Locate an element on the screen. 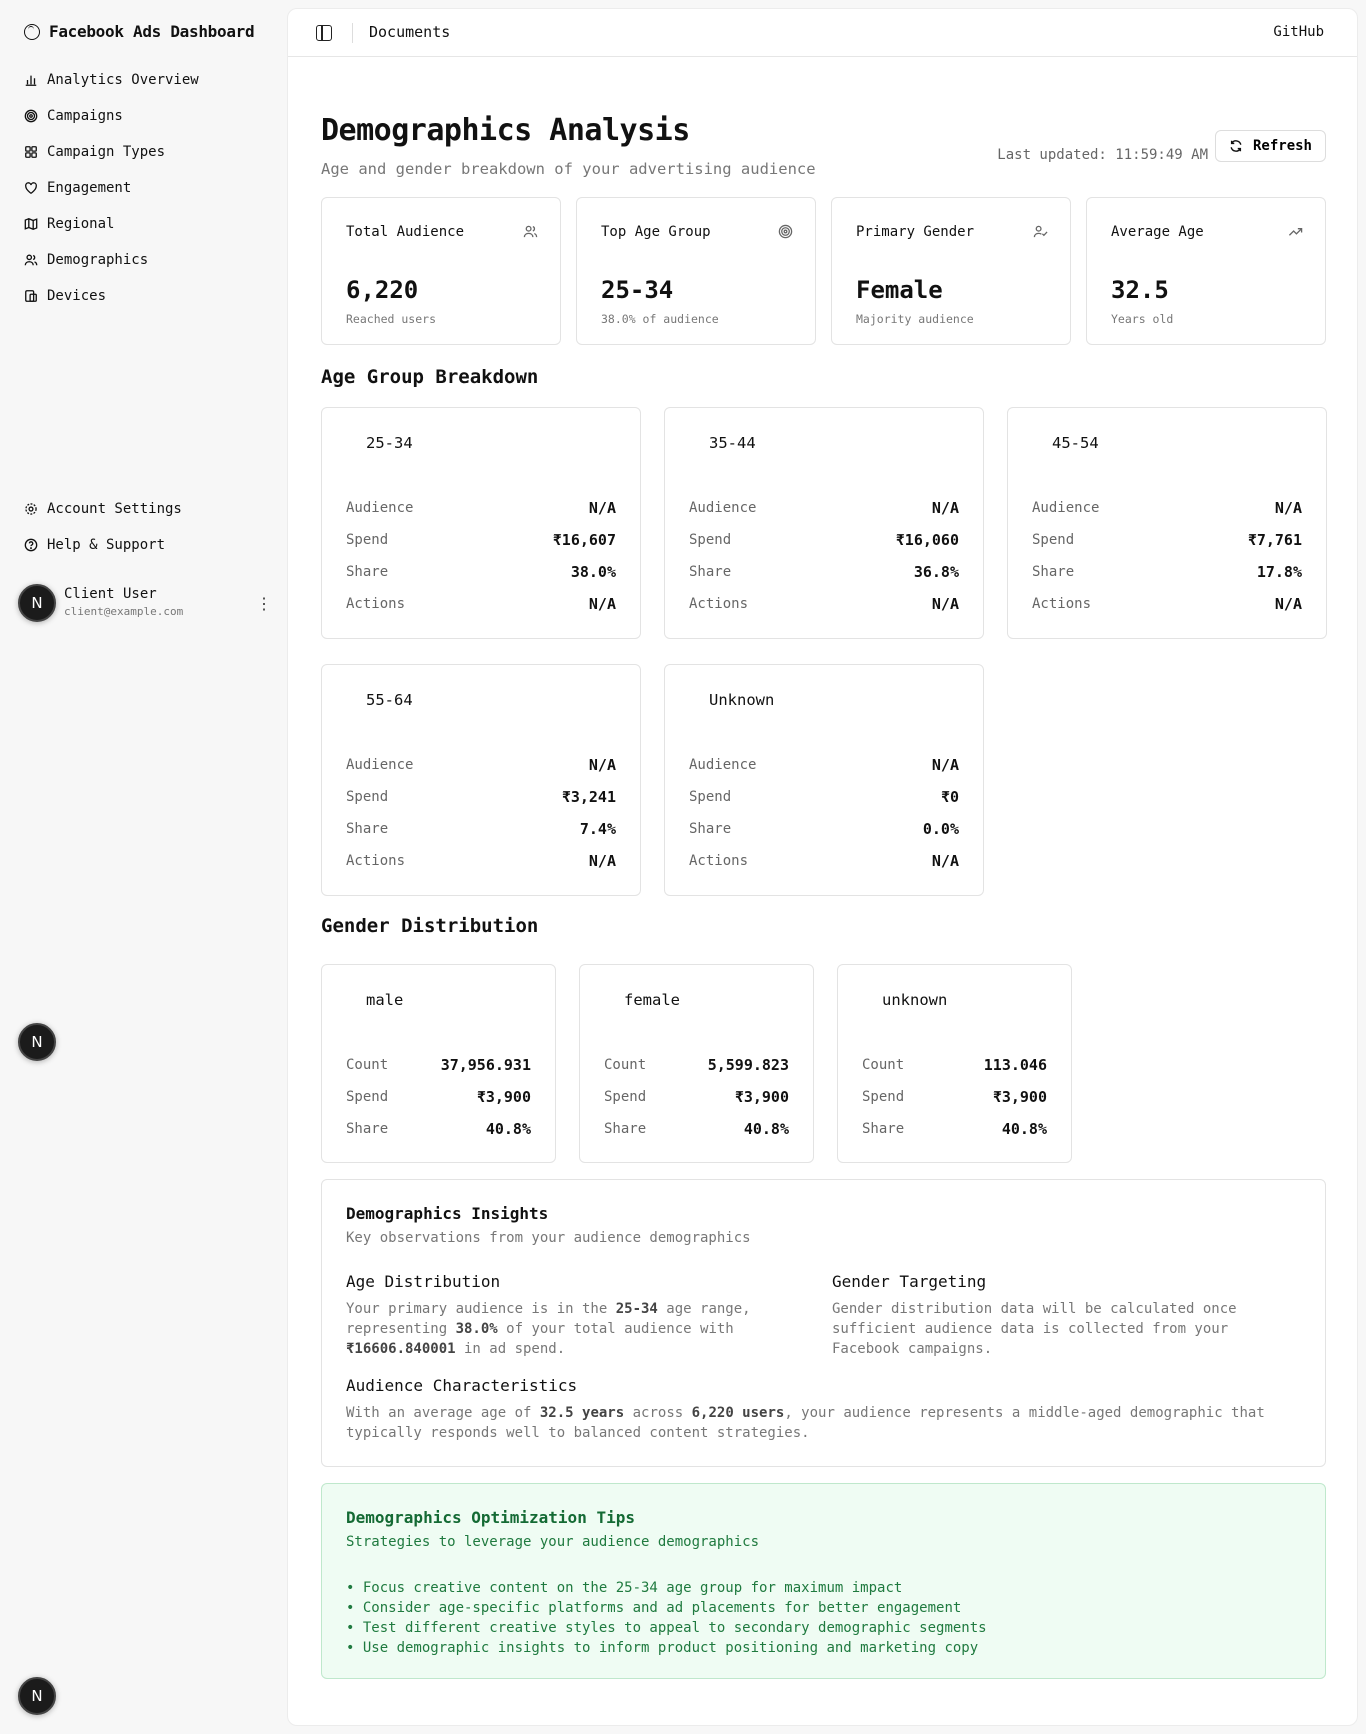  sidebar-toggle-icon is located at coordinates (324, 33).